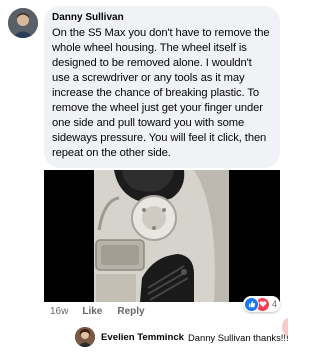  What do you see at coordinates (59, 311) in the screenshot?
I see `comment-timestamp: 16w` at bounding box center [59, 311].